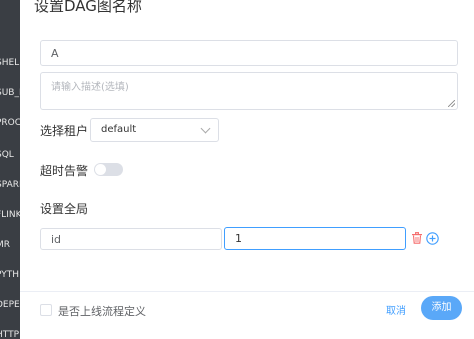 This screenshot has height=339, width=474. What do you see at coordinates (64, 131) in the screenshot?
I see `tenant-label: 选择租户` at bounding box center [64, 131].